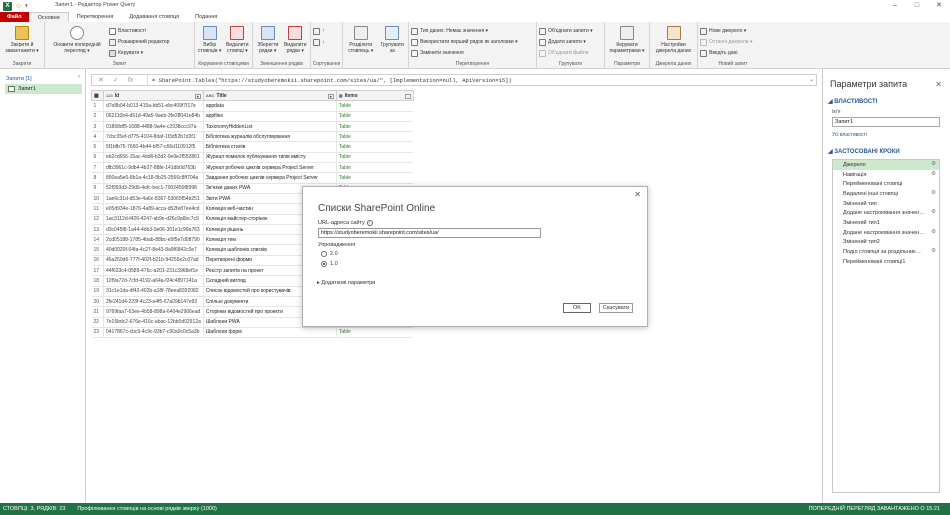  Describe the element at coordinates (97, 302) in the screenshot. I see `row-number: 20` at that location.